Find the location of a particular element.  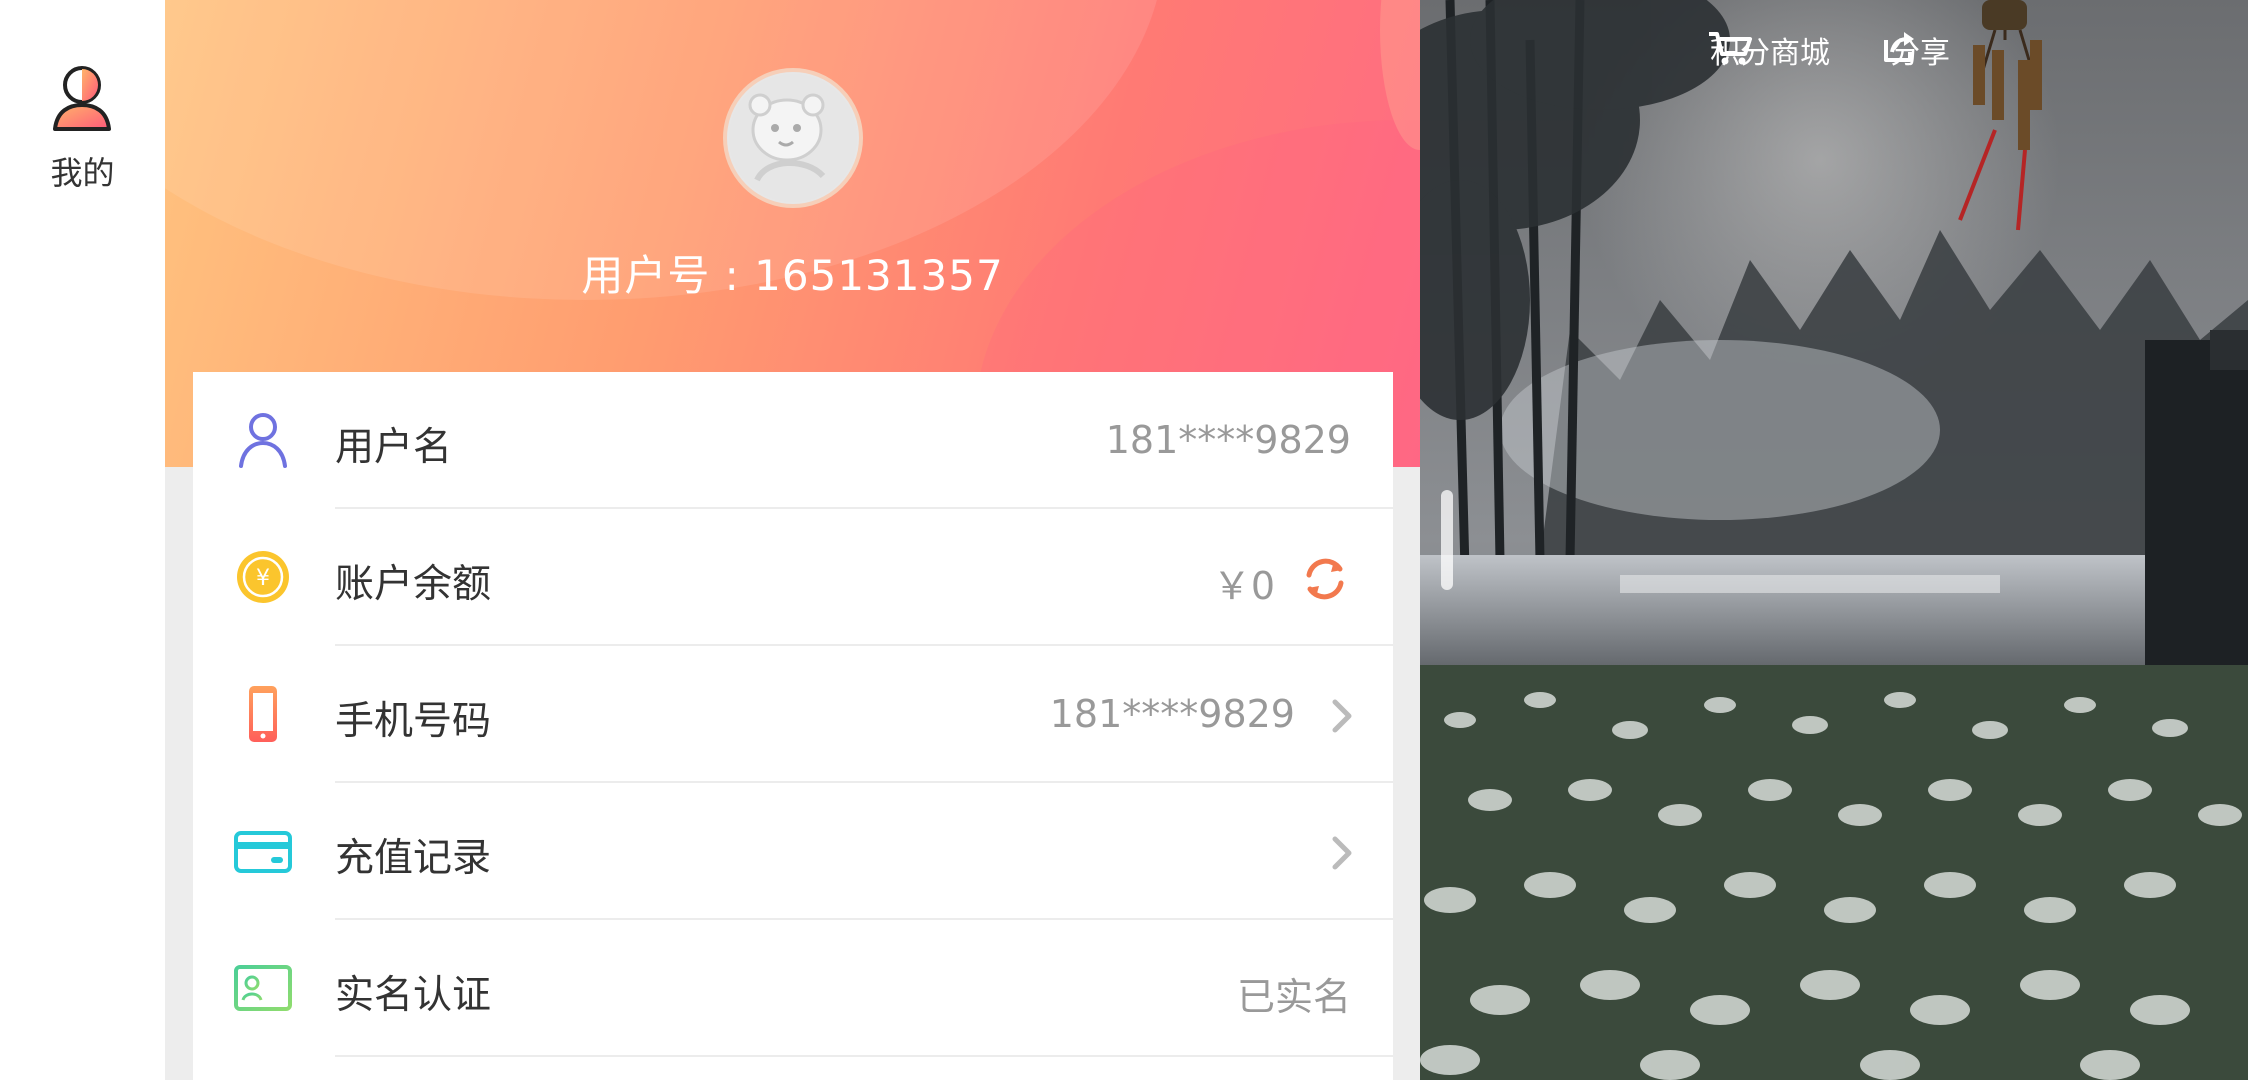

user-id-text: 用户号 : 165131357 is located at coordinates (792, 275).